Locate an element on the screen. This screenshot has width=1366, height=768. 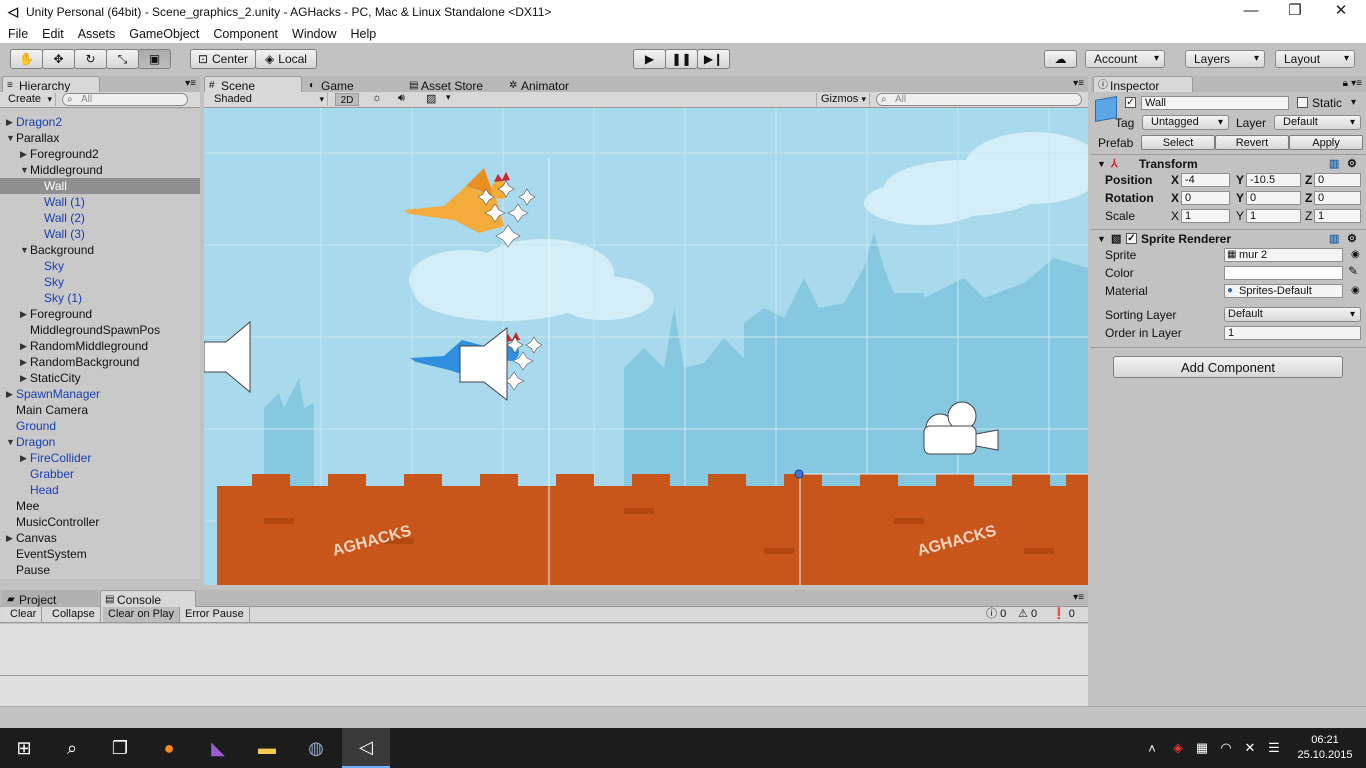
lock-icon: 🔒︎ is located at coordinates (1345, 83).